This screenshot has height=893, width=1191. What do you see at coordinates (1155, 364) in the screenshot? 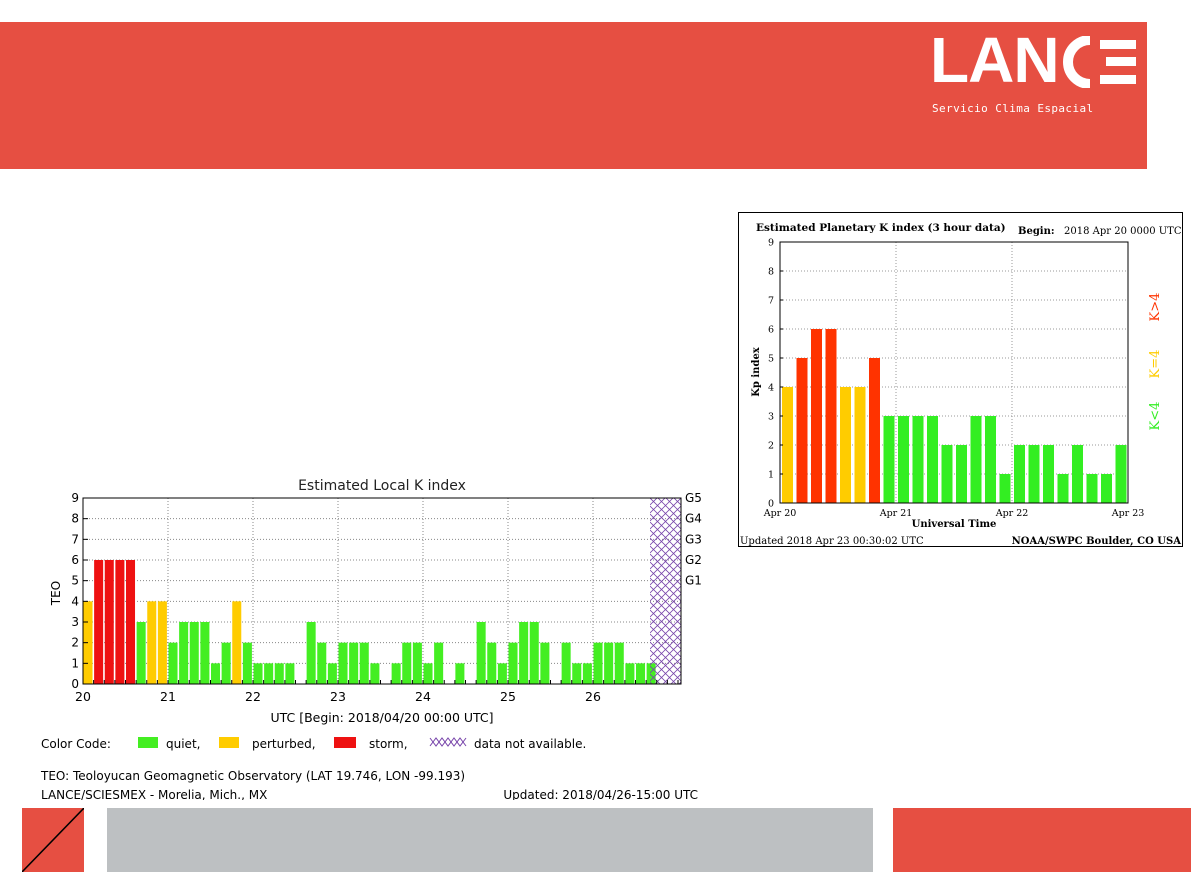
I see `c2-key-mid: K=4` at bounding box center [1155, 364].